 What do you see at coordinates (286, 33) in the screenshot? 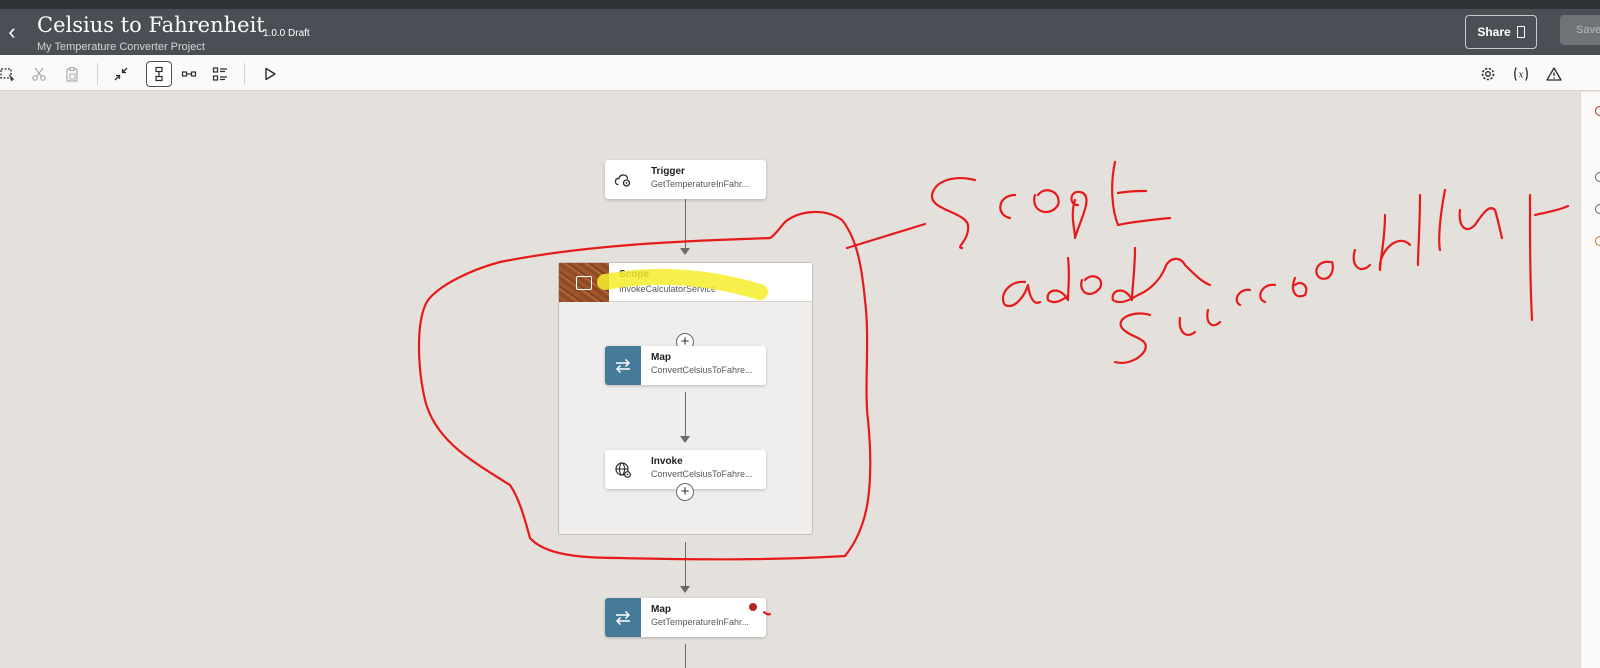
I see `version-badge: 1.0.0 Draft` at bounding box center [286, 33].